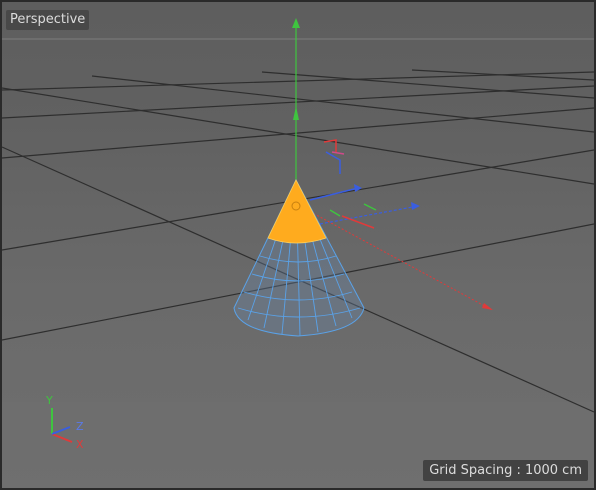  What do you see at coordinates (48, 20) in the screenshot?
I see `view-title: Perspective` at bounding box center [48, 20].